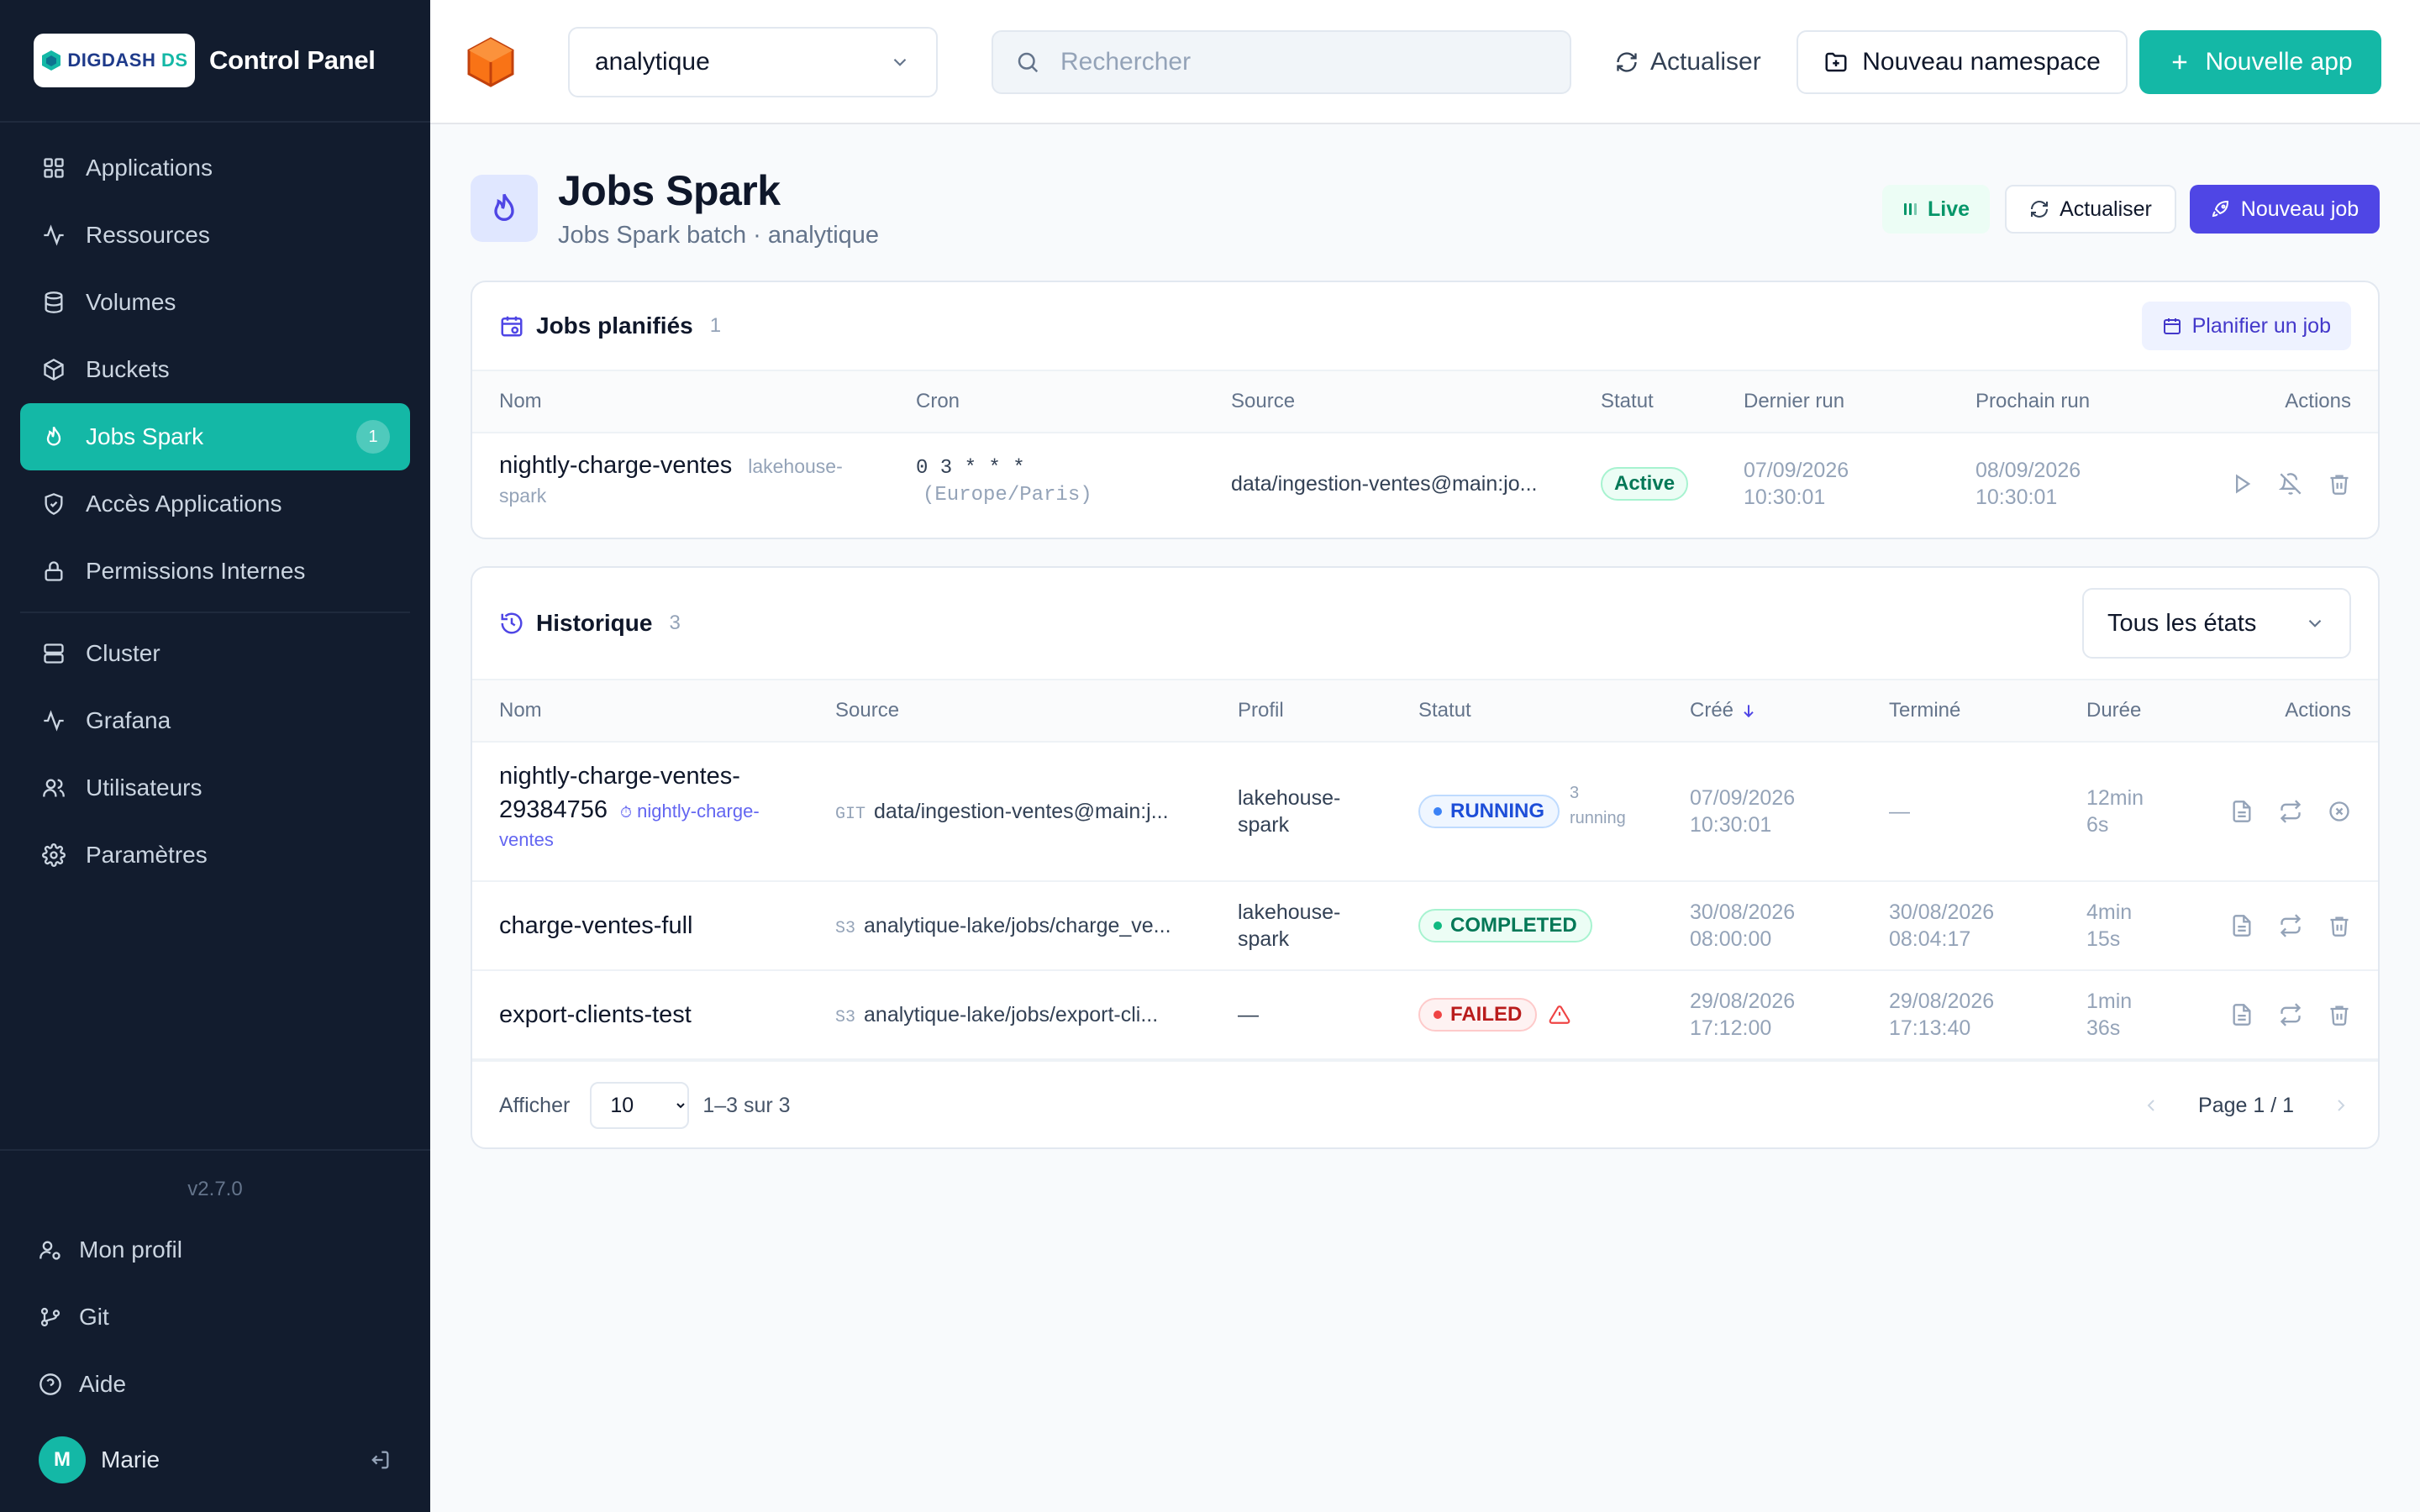 Image resolution: width=2420 pixels, height=1512 pixels. I want to click on logo: DIGDASH DS, so click(114, 60).